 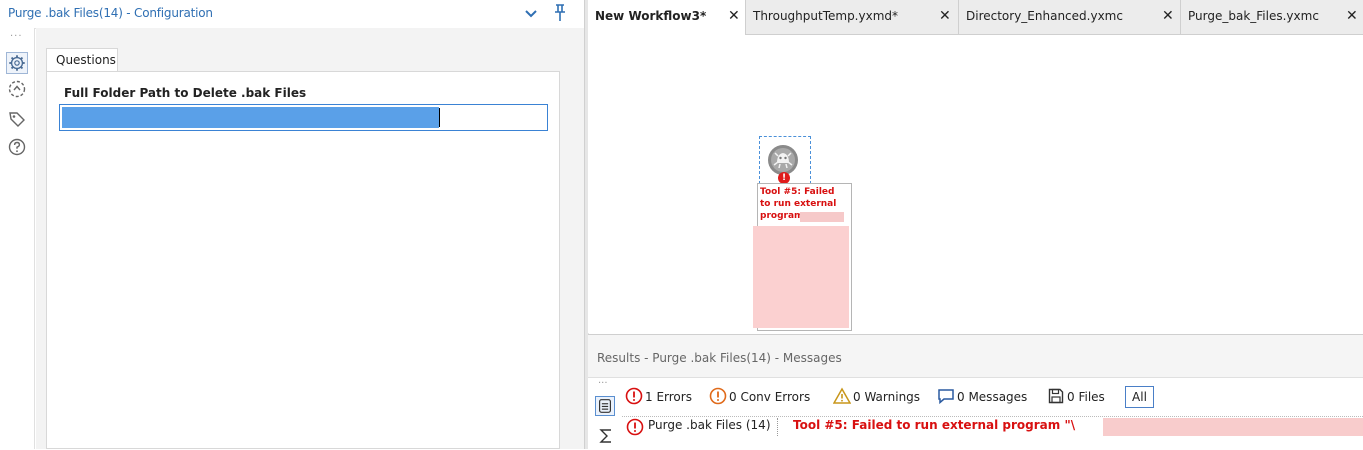 What do you see at coordinates (606, 436) in the screenshot?
I see `summary-sigma-icon` at bounding box center [606, 436].